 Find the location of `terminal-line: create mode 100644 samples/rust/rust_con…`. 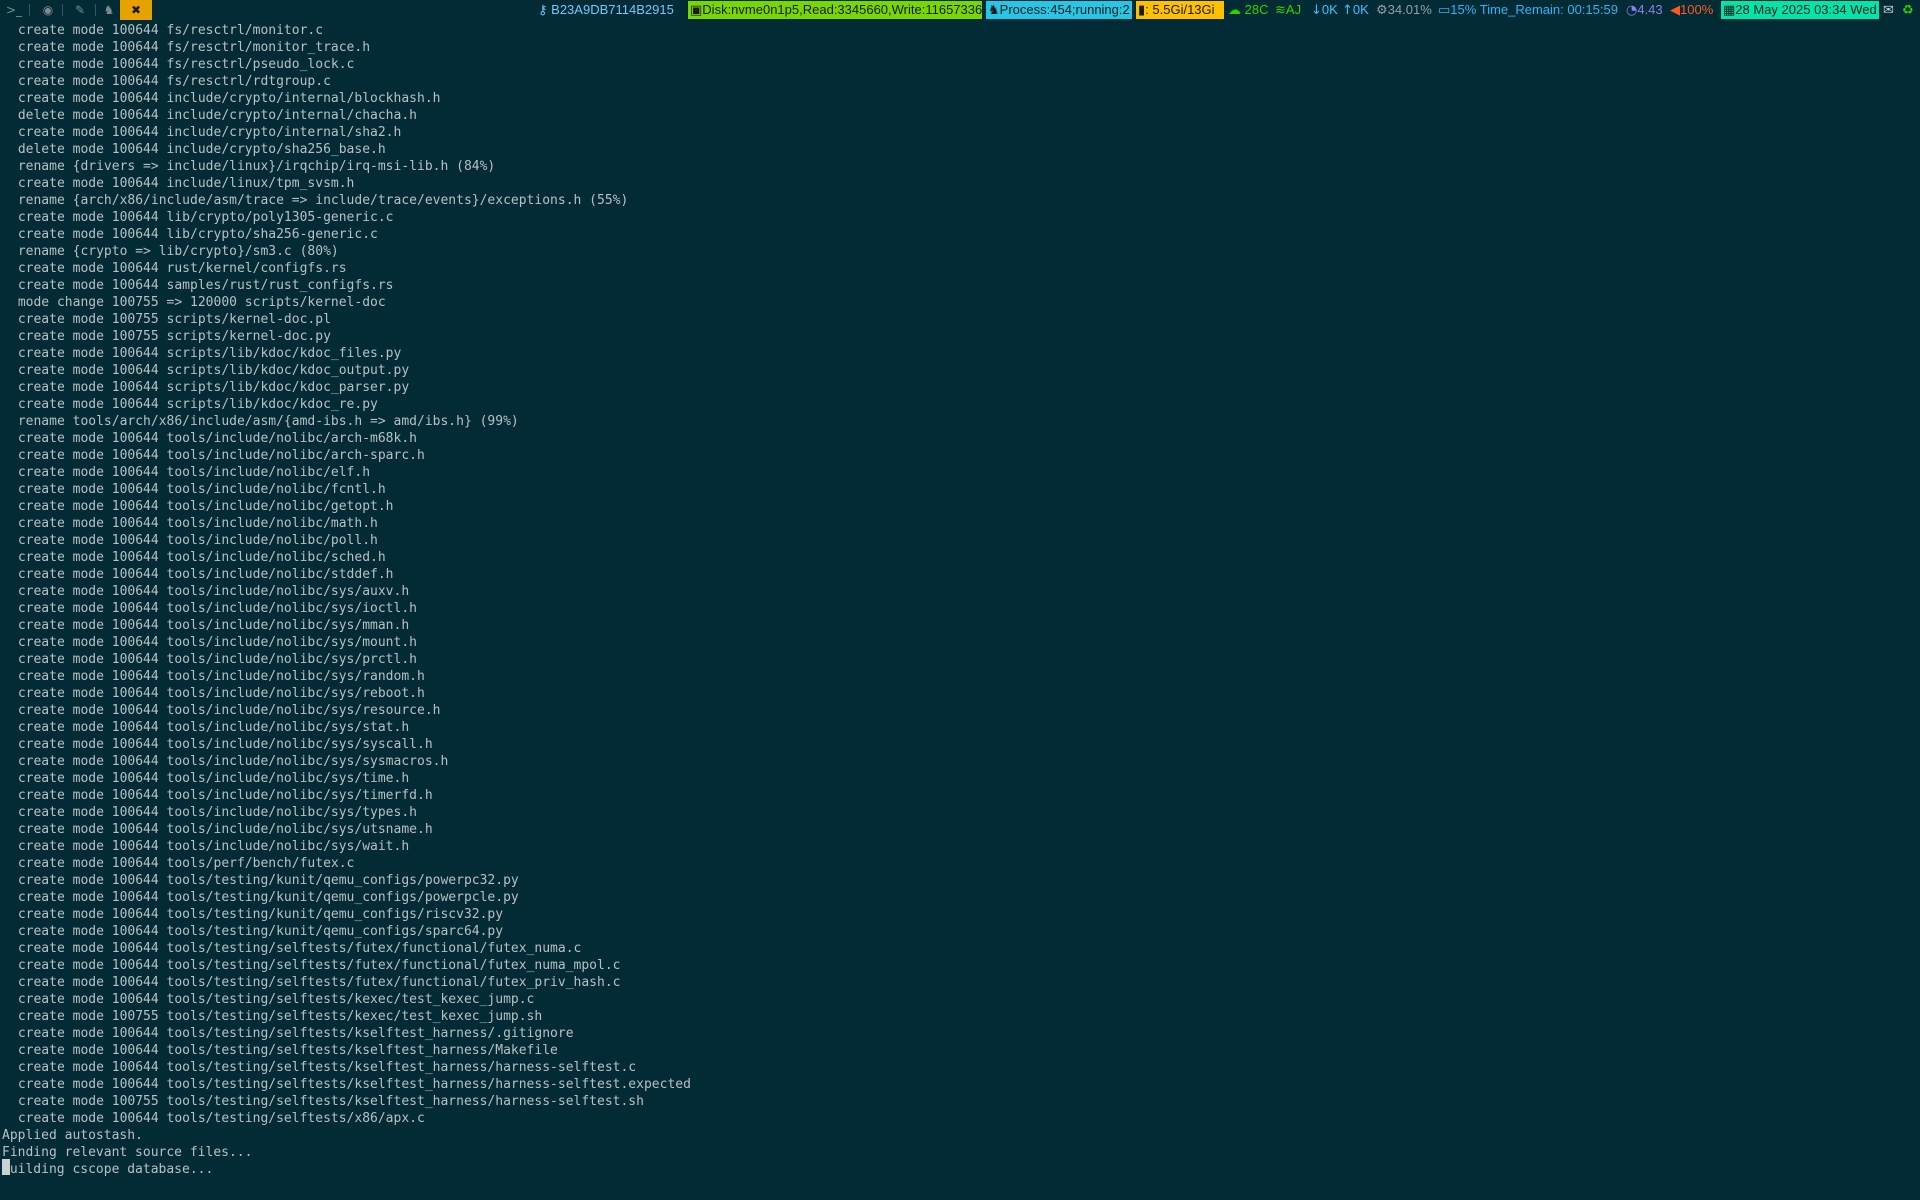

terminal-line: create mode 100644 samples/rust/rust_con… is located at coordinates (202, 285).